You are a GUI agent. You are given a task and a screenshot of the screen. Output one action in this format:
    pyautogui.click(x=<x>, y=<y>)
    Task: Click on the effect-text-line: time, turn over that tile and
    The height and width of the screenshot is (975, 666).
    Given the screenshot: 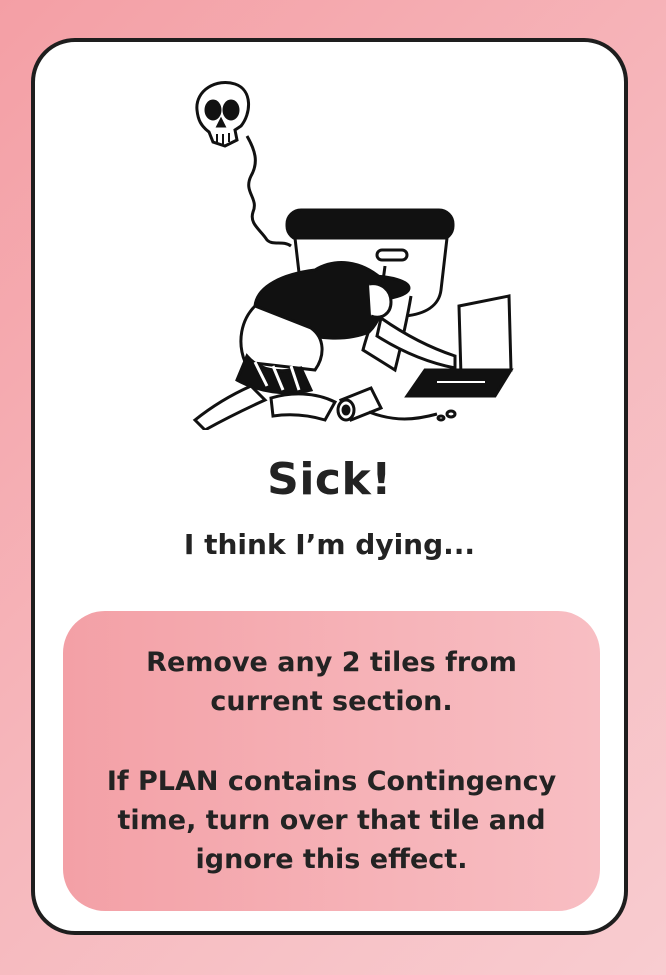 What is the action you would take?
    pyautogui.click(x=331, y=820)
    